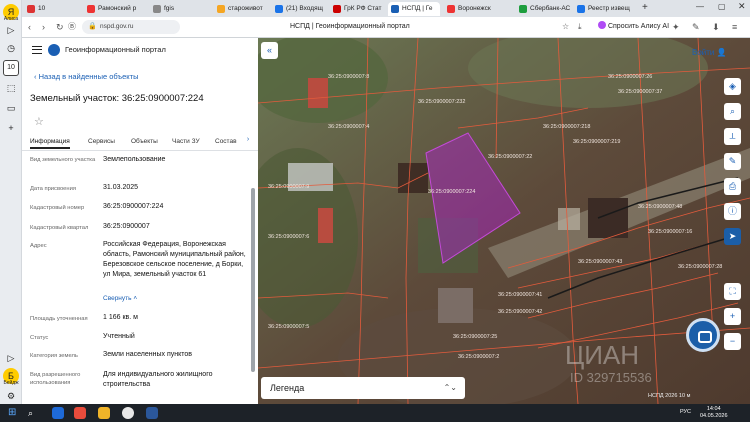  Describe the element at coordinates (709, 52) in the screenshot. I see `login-button: Войти 👤` at that location.